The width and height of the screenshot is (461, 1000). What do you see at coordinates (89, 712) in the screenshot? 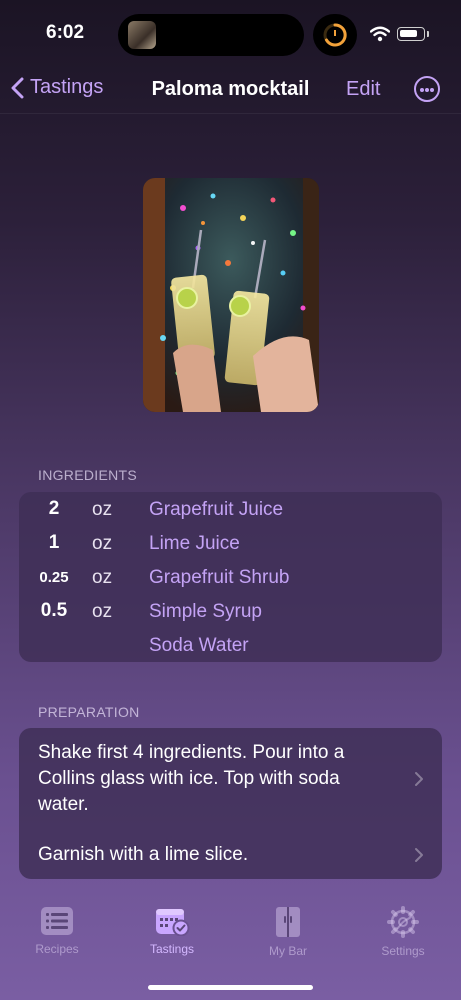
I see `preparation-header: PREPARATION` at bounding box center [89, 712].